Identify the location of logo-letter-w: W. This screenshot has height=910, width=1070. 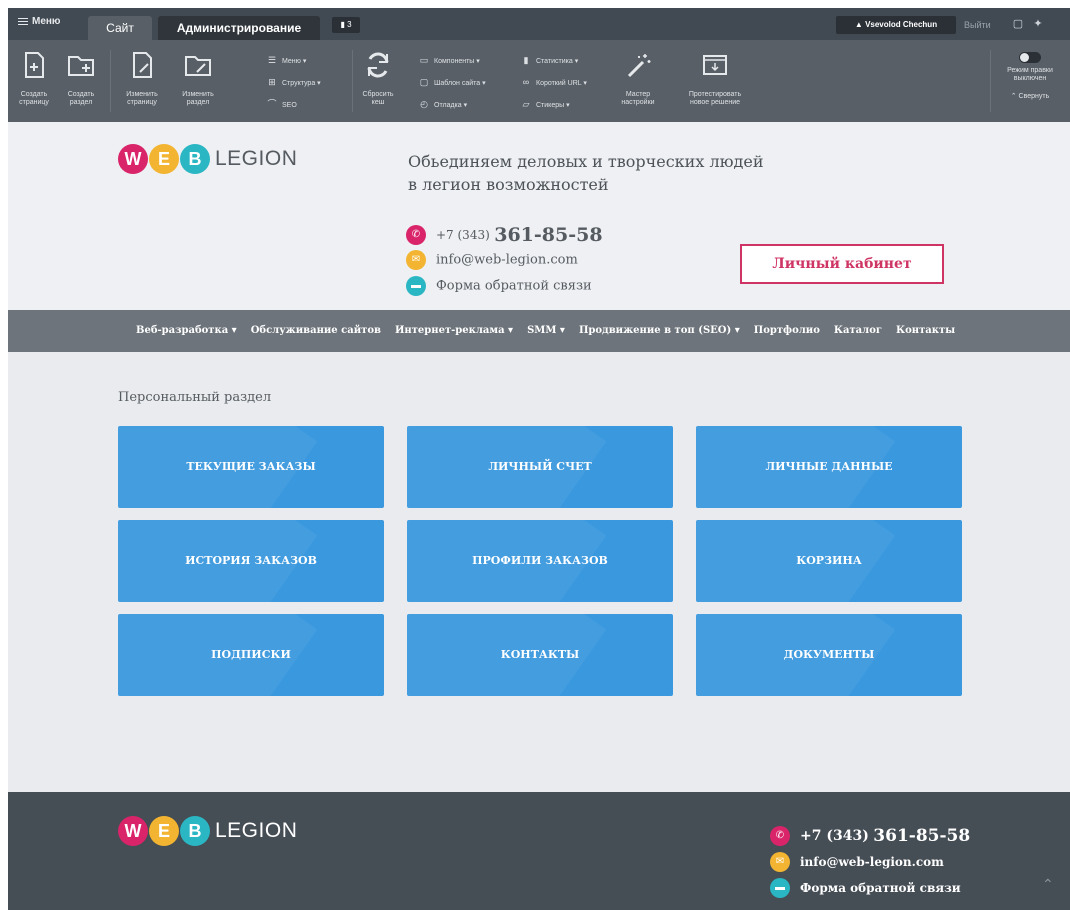
(133, 831).